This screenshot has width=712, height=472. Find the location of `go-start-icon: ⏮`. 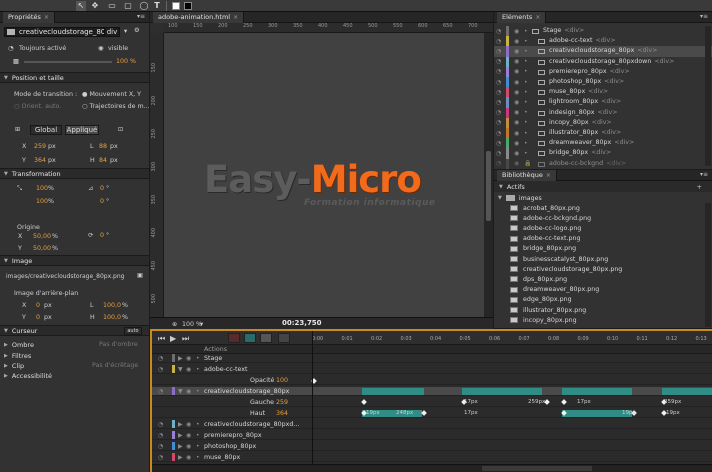

go-start-icon: ⏮ is located at coordinates (161, 339).